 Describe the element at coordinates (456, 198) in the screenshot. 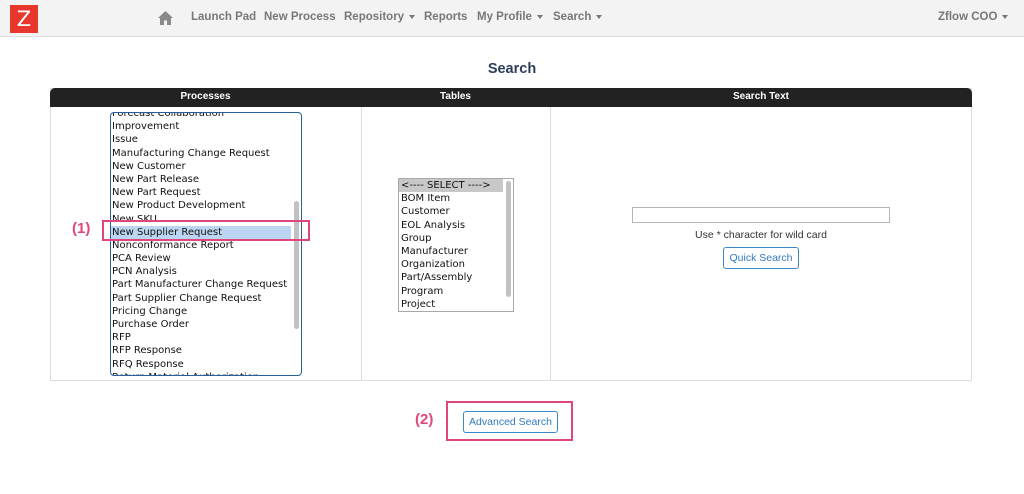

I see `table-option: BOM Item` at that location.